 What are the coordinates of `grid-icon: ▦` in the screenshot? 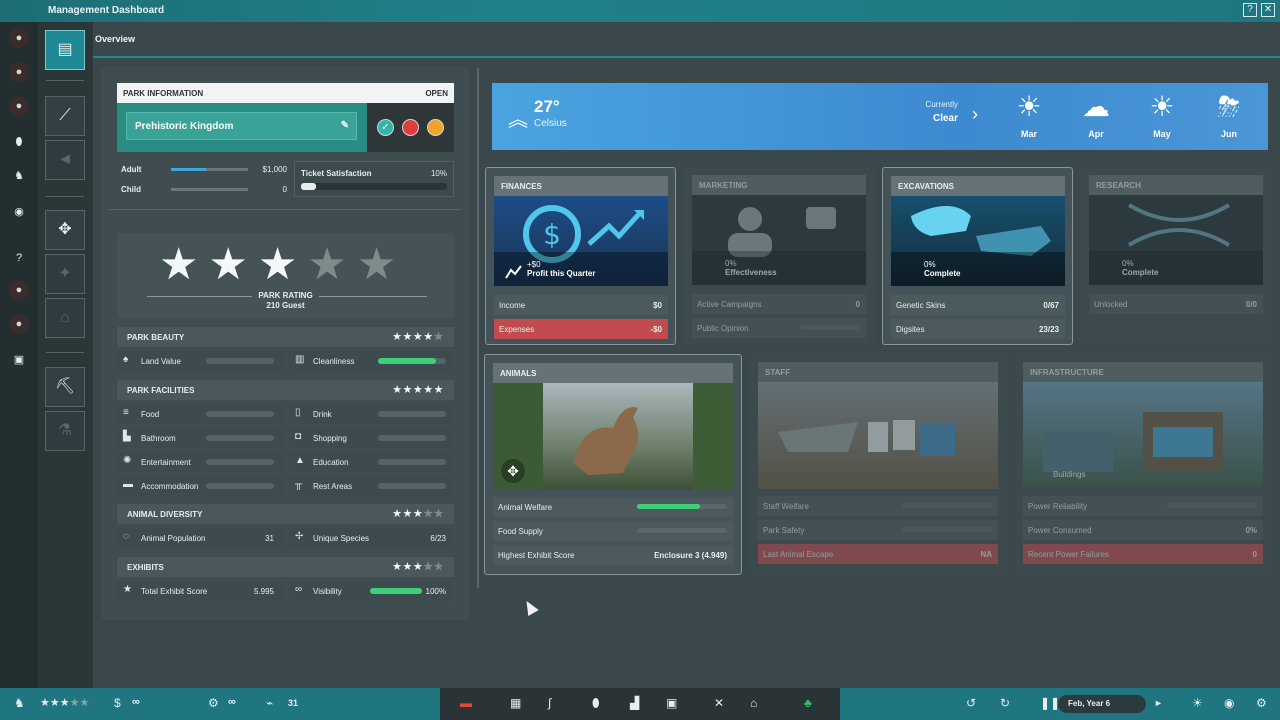 It's located at (515, 703).